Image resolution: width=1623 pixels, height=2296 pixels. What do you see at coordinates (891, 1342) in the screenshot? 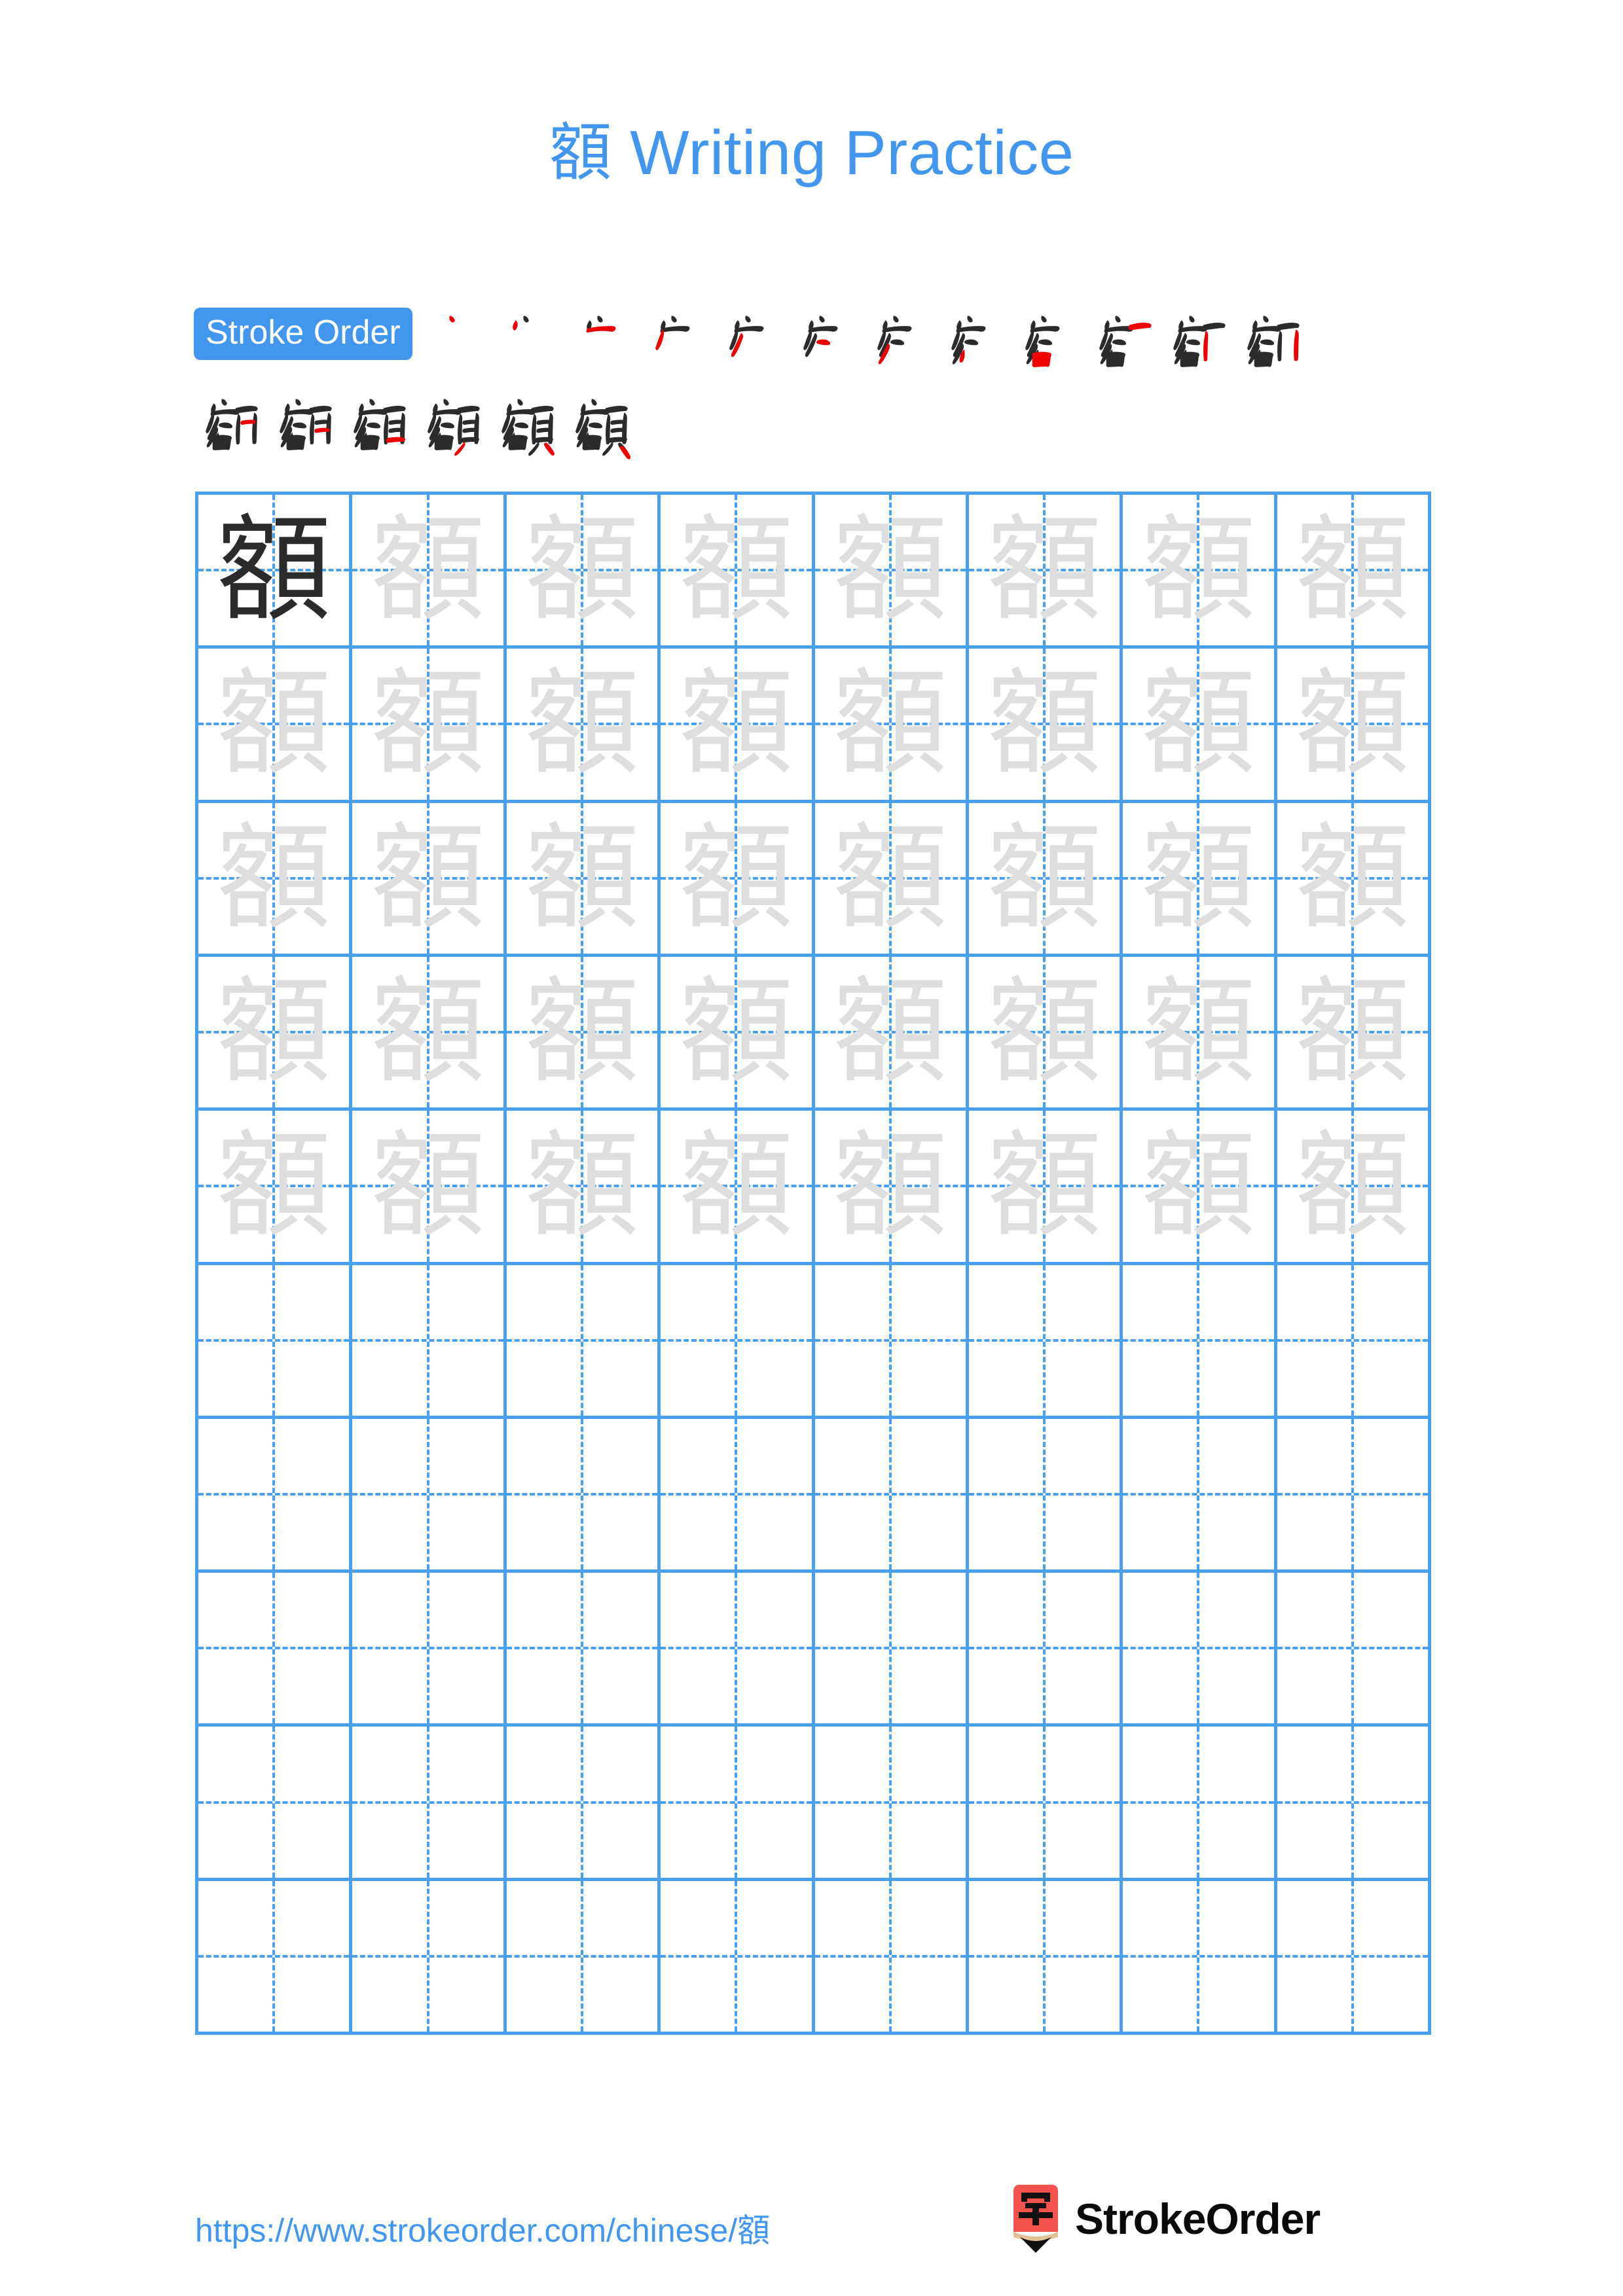
I see `practice-cell-r6-c5` at bounding box center [891, 1342].